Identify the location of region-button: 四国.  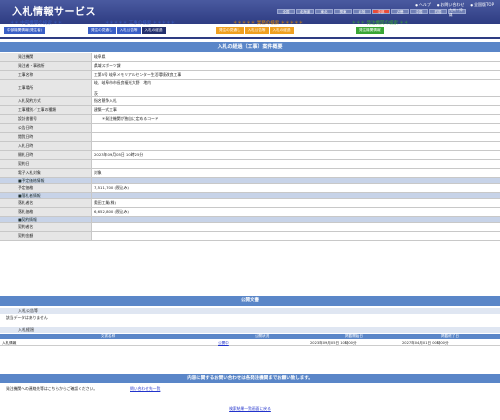
(438, 11).